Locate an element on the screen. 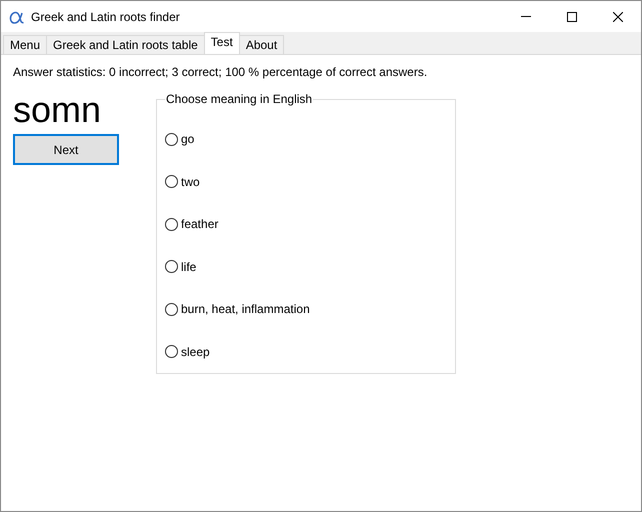  option-label: feather is located at coordinates (199, 224).